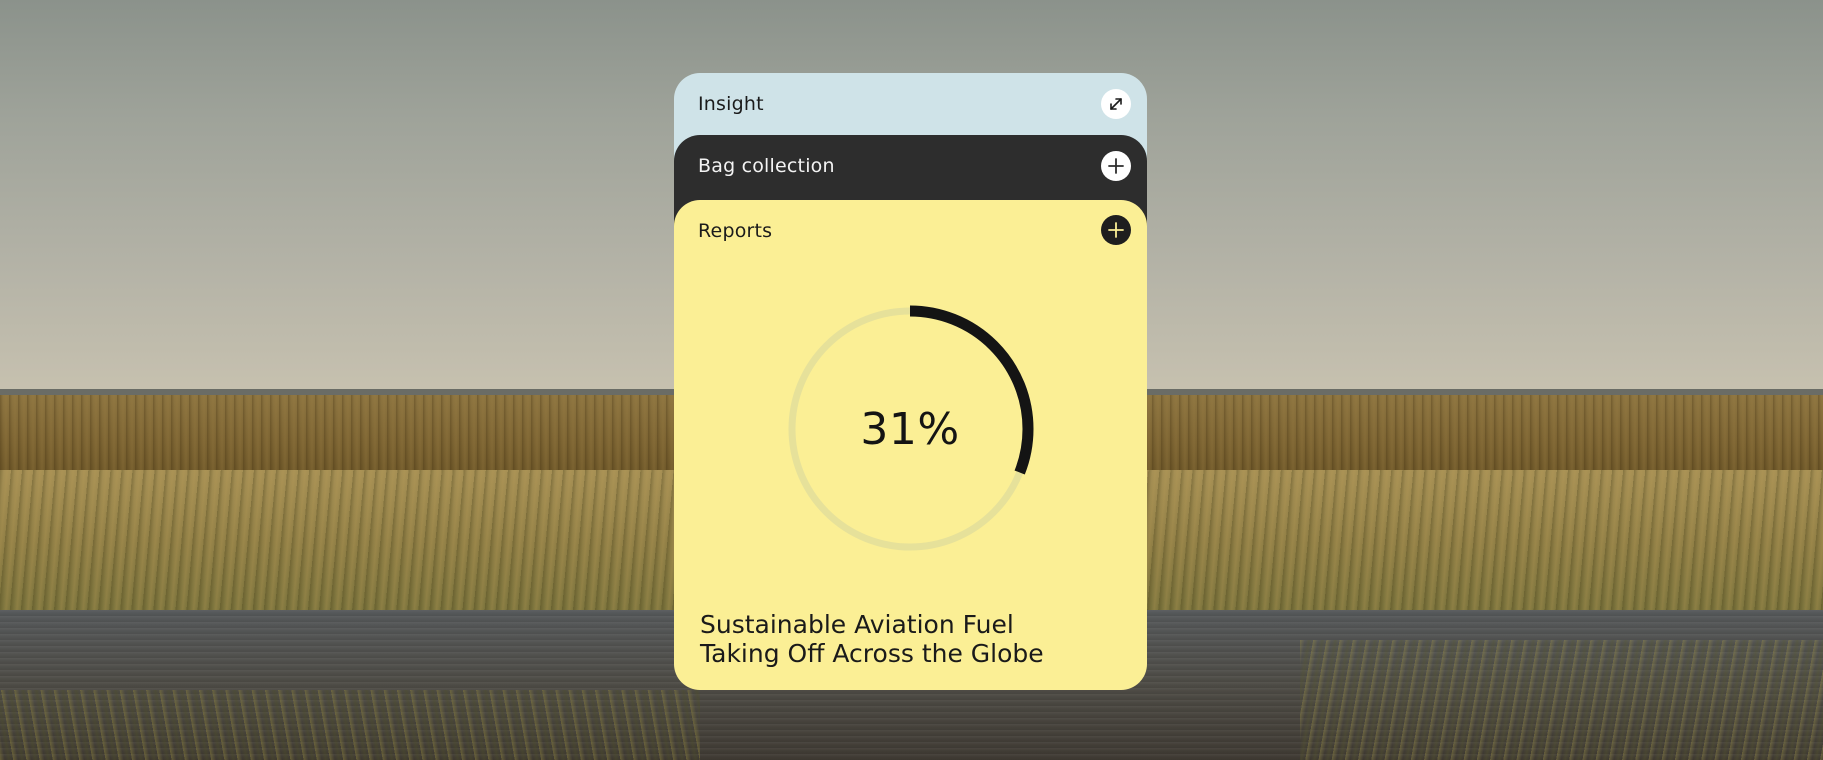 The width and height of the screenshot is (1823, 760). I want to click on progress-ring: 31%, so click(910, 429).